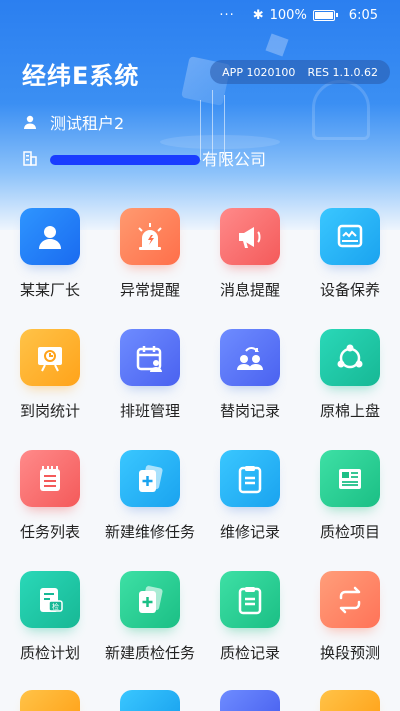  What do you see at coordinates (55, 606) in the screenshot?
I see `svg-text: 检` at bounding box center [55, 606].